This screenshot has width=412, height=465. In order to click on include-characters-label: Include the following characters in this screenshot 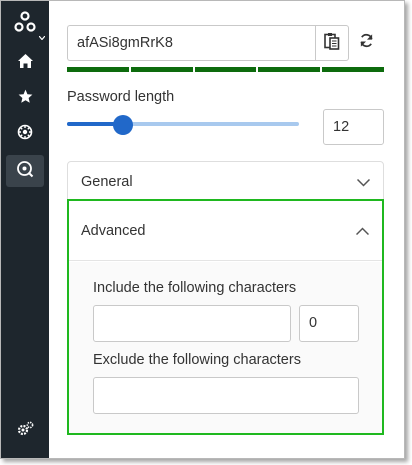, I will do `click(195, 288)`.